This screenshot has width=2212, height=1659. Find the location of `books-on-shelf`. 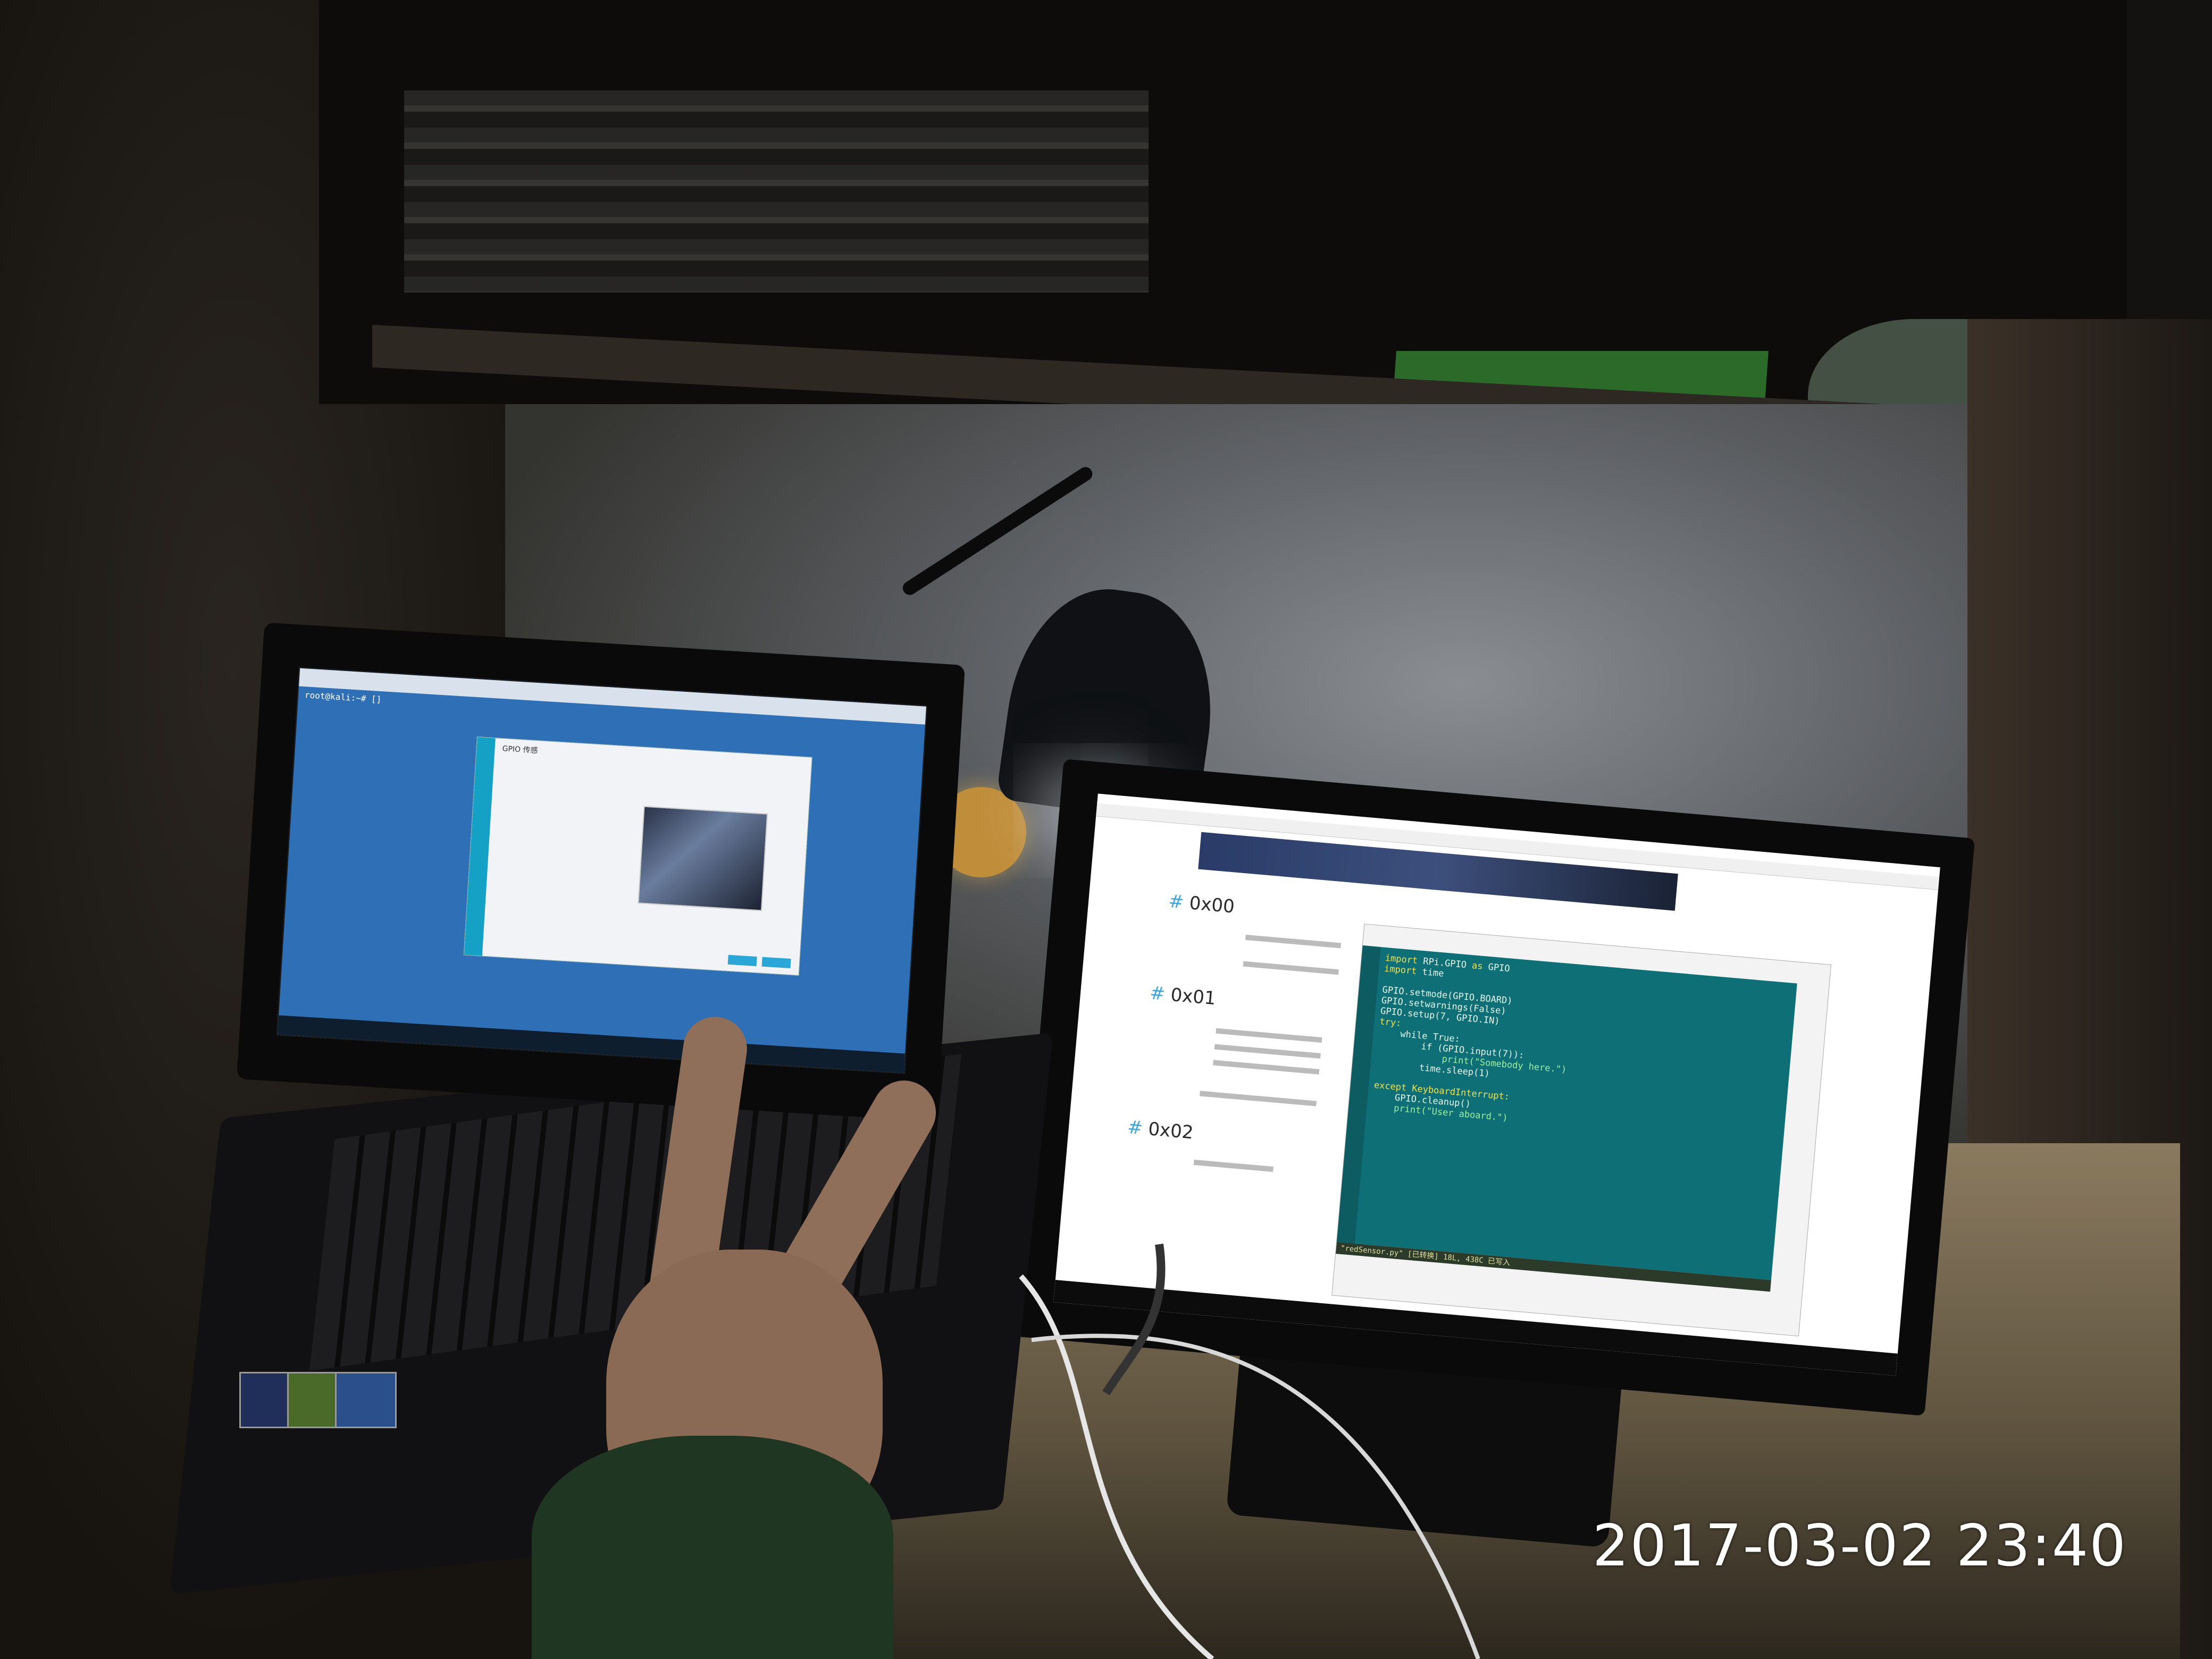

books-on-shelf is located at coordinates (776, 191).